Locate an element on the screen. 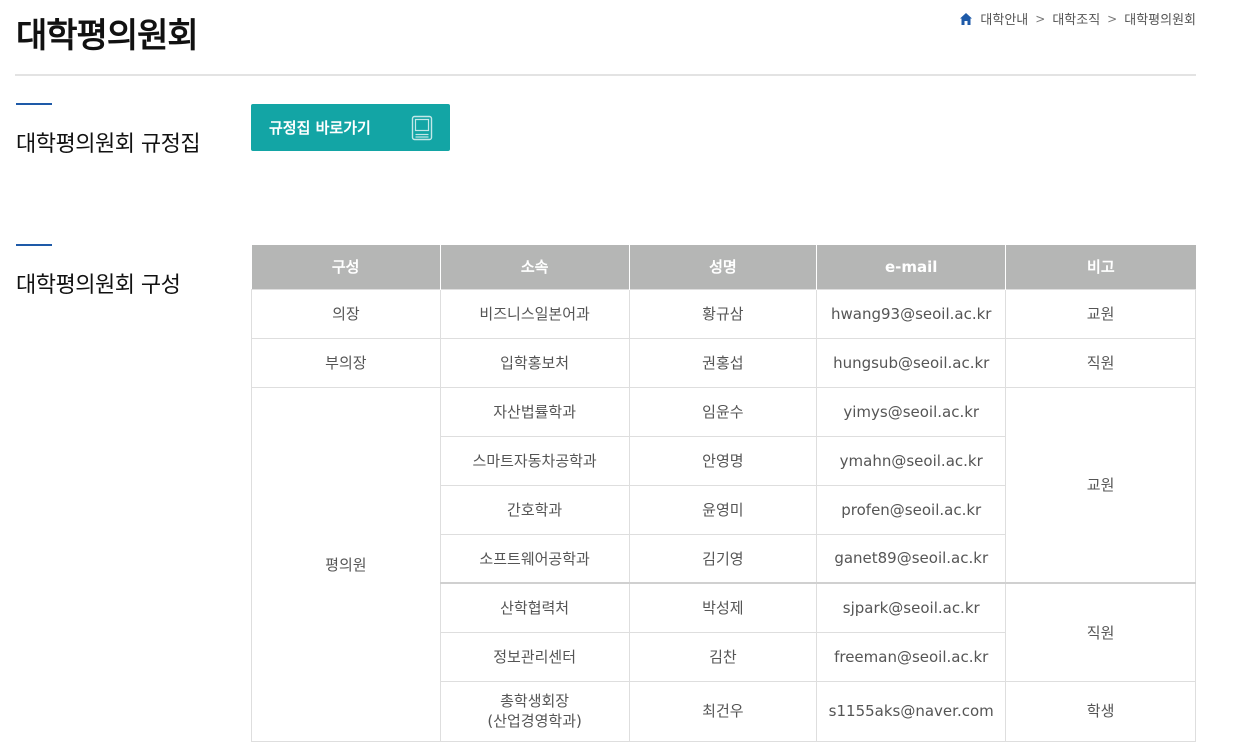  title-divider is located at coordinates (605, 75).